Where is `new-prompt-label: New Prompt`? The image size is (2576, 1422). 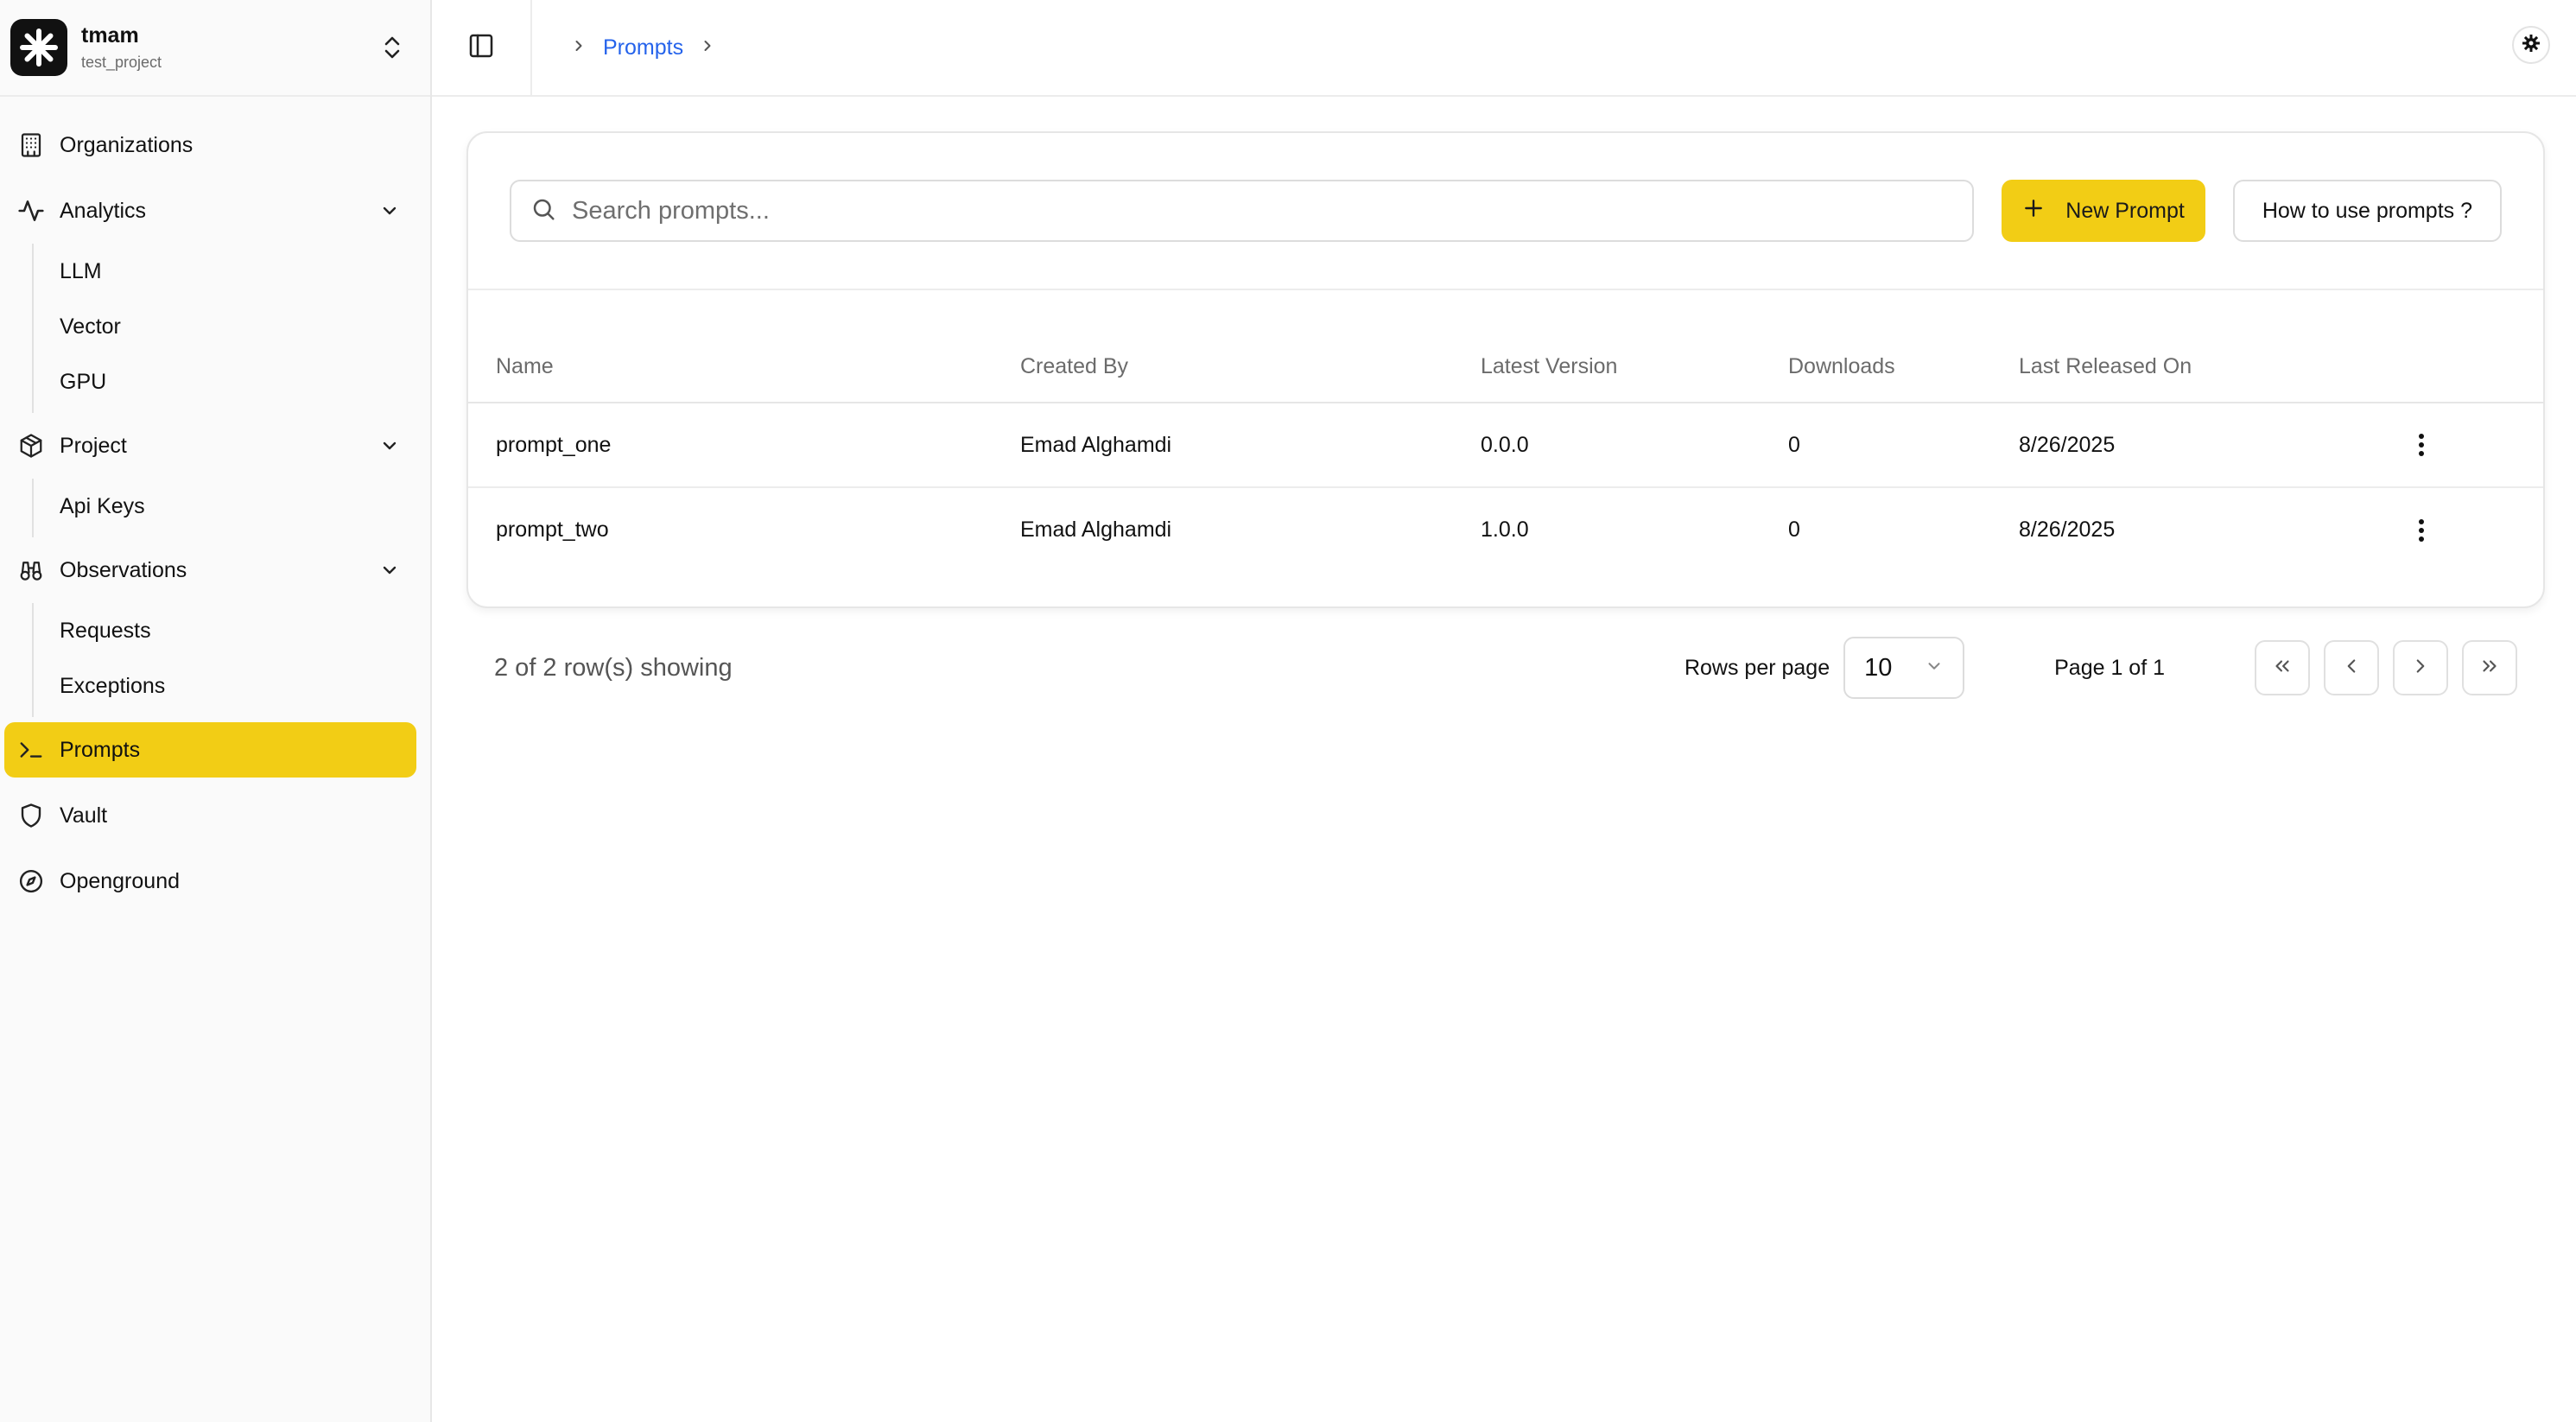 new-prompt-label: New Prompt is located at coordinates (2125, 210).